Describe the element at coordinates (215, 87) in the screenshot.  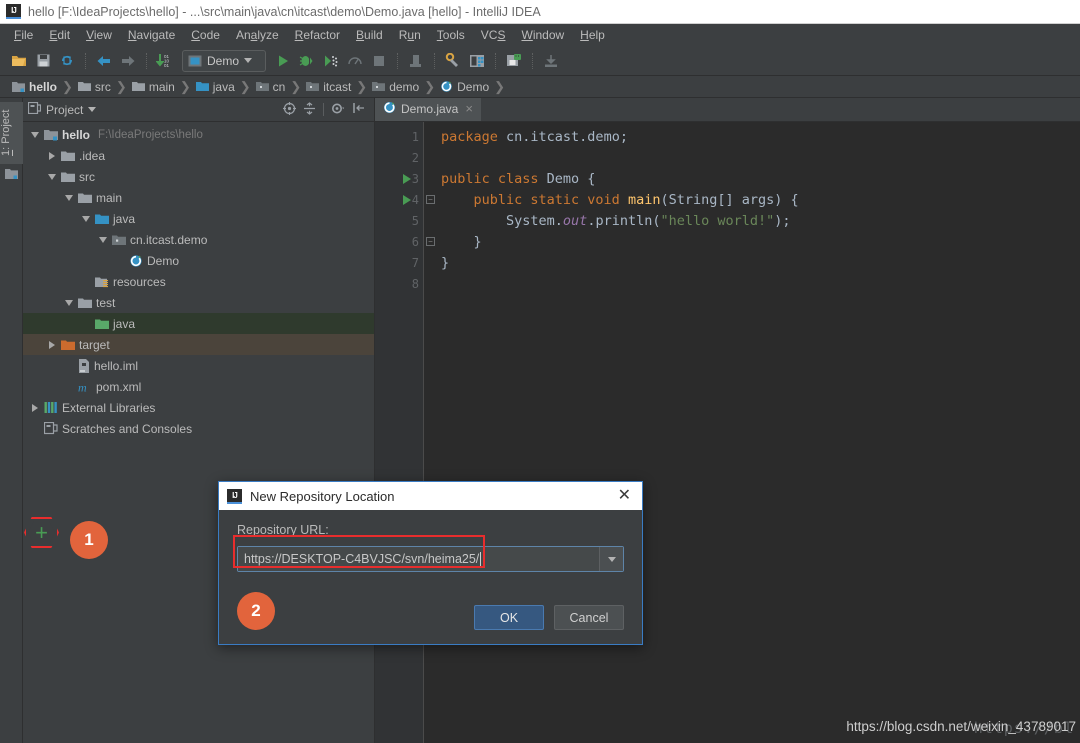
I see `breadcrumb-item-java: java` at that location.